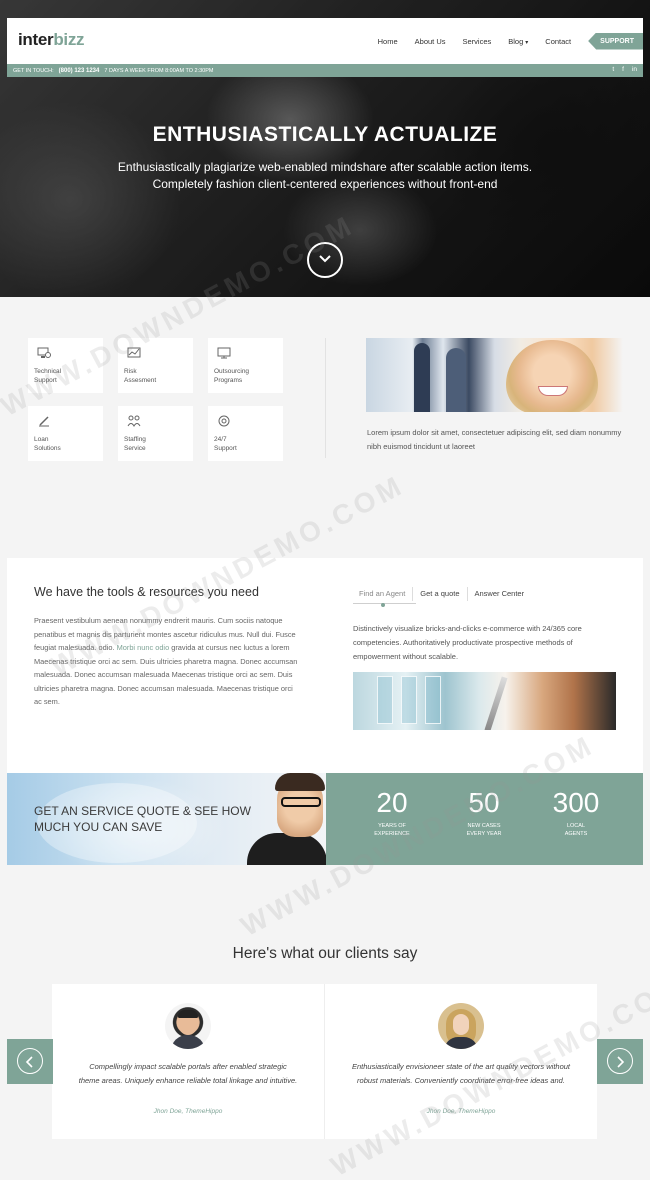 The width and height of the screenshot is (650, 1180). I want to click on service-label: Technical Support, so click(48, 376).